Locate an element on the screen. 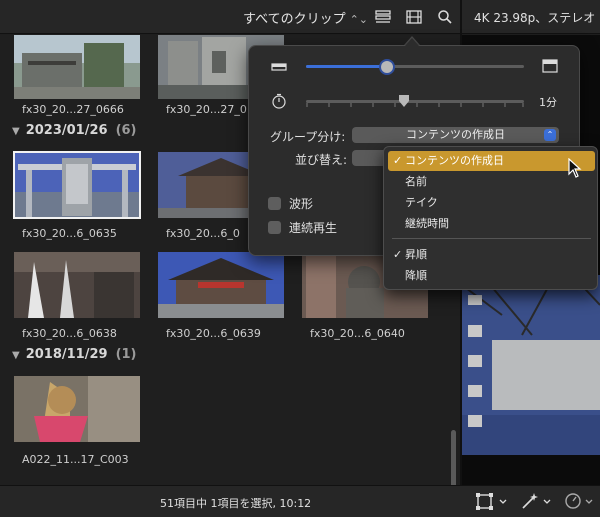 The height and width of the screenshot is (517, 600). clip-duration-slider-knob is located at coordinates (404, 101).